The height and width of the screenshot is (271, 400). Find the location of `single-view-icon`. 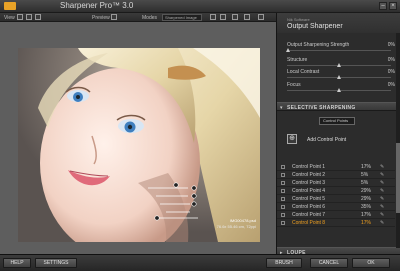

single-view-icon is located at coordinates (20, 17).